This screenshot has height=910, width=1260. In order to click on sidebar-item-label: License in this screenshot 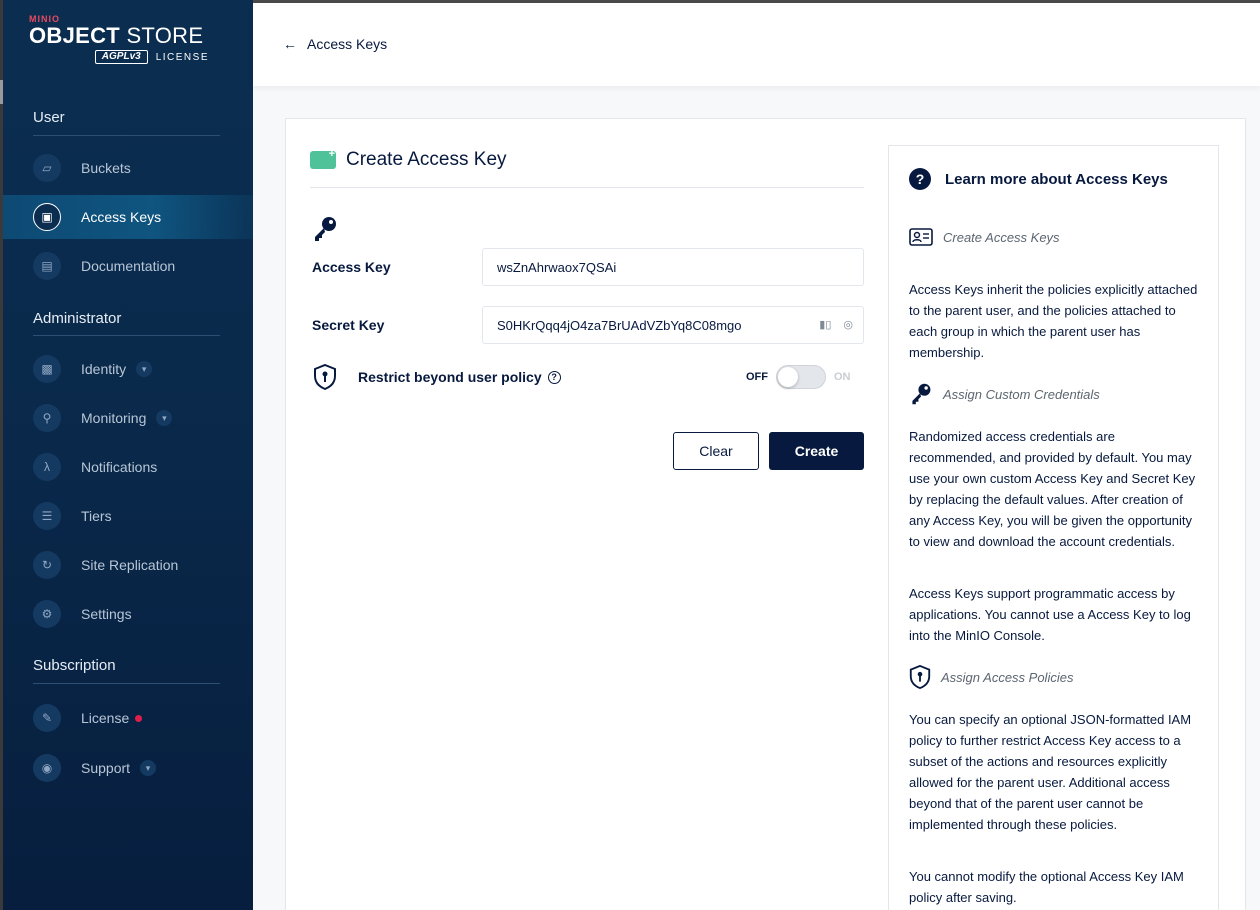, I will do `click(105, 718)`.